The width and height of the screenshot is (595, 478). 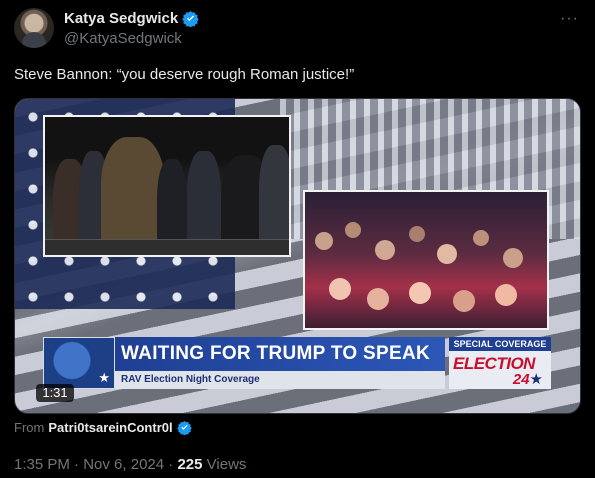 I want to click on video-inset-podium, so click(x=167, y=186).